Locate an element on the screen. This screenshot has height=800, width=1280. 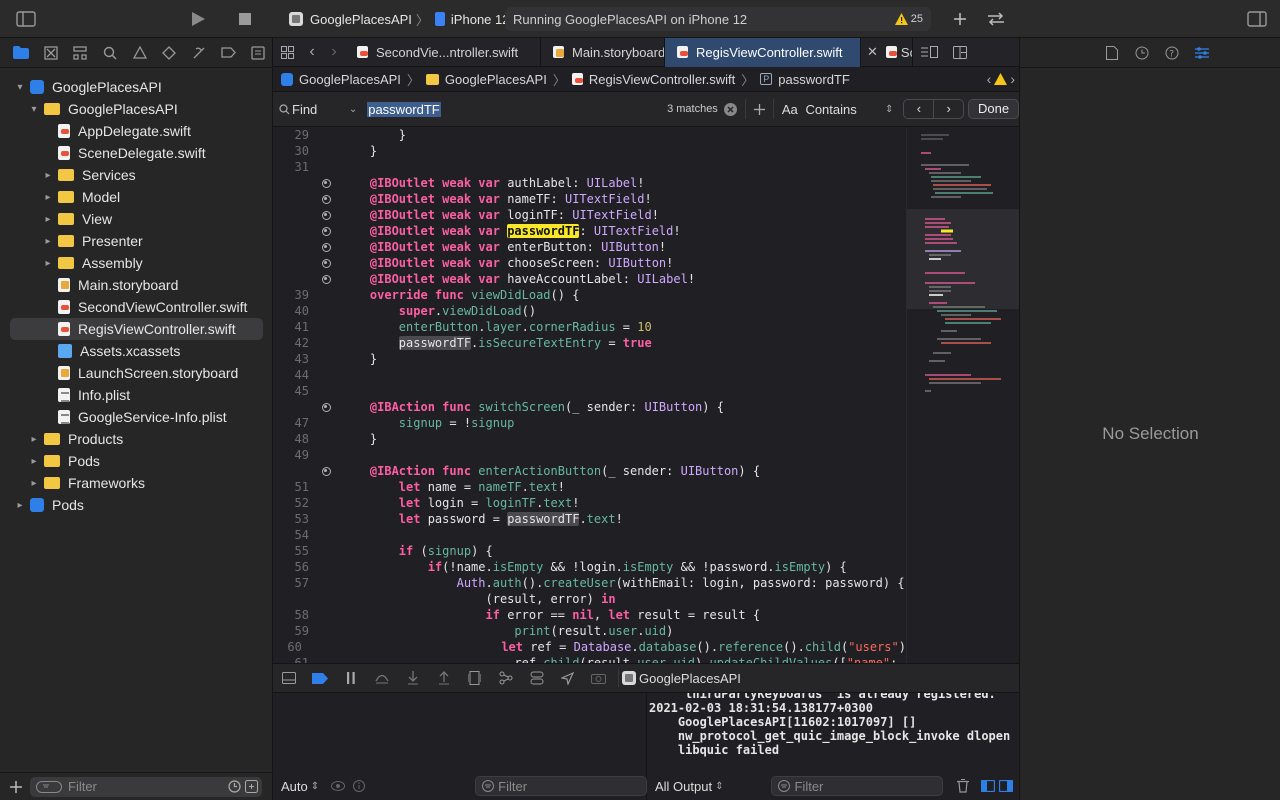
navigator-item: ▸ Presenter is located at coordinates (136, 241).